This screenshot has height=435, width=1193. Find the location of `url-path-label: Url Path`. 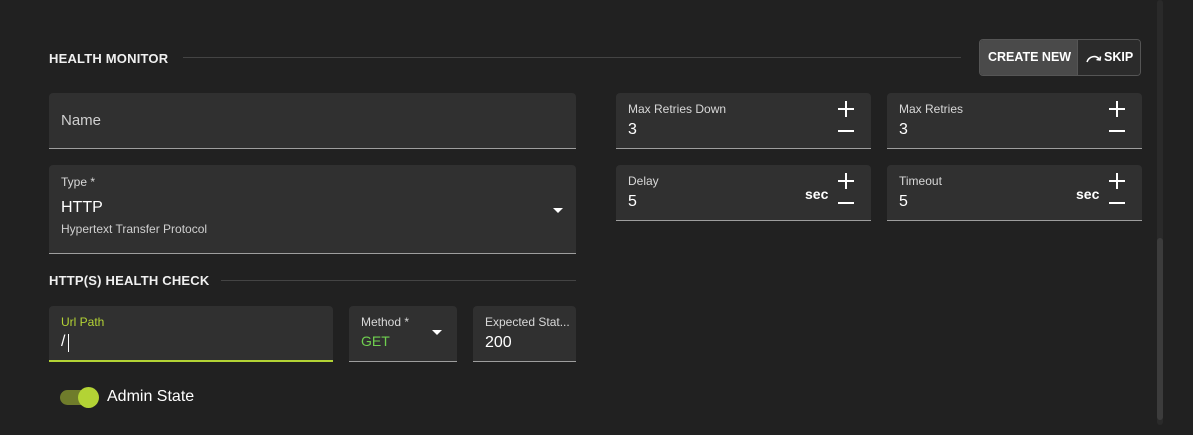

url-path-label: Url Path is located at coordinates (83, 322).